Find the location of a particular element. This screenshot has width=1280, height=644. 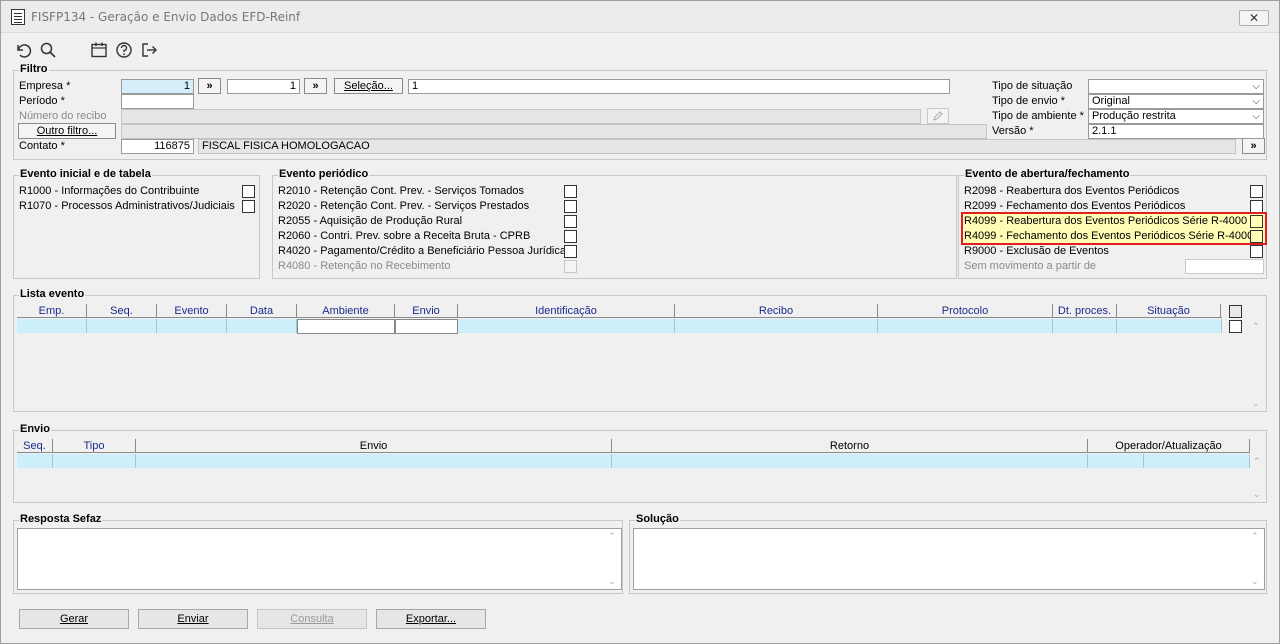

col-envio-operador: Operador/Atualização is located at coordinates (1169, 446).